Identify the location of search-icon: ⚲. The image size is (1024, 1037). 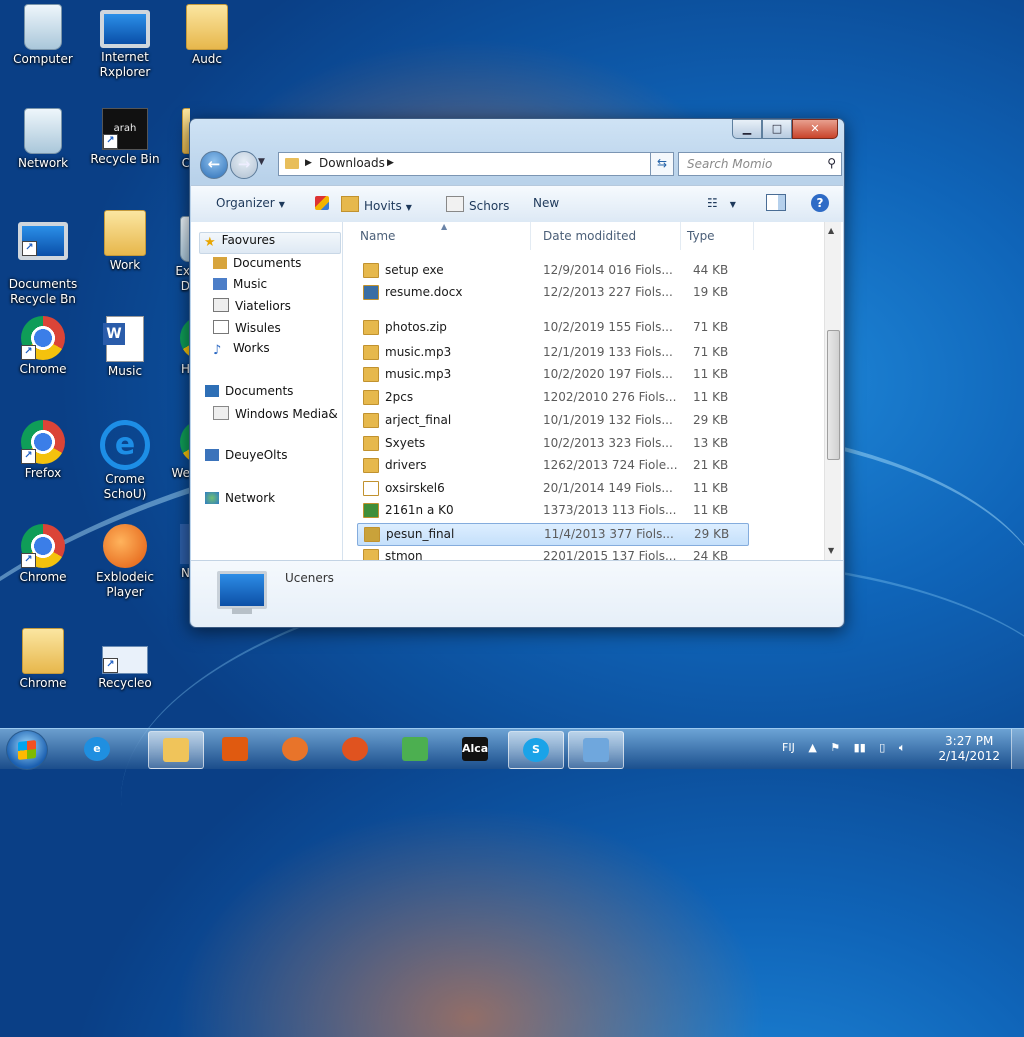
(831, 163).